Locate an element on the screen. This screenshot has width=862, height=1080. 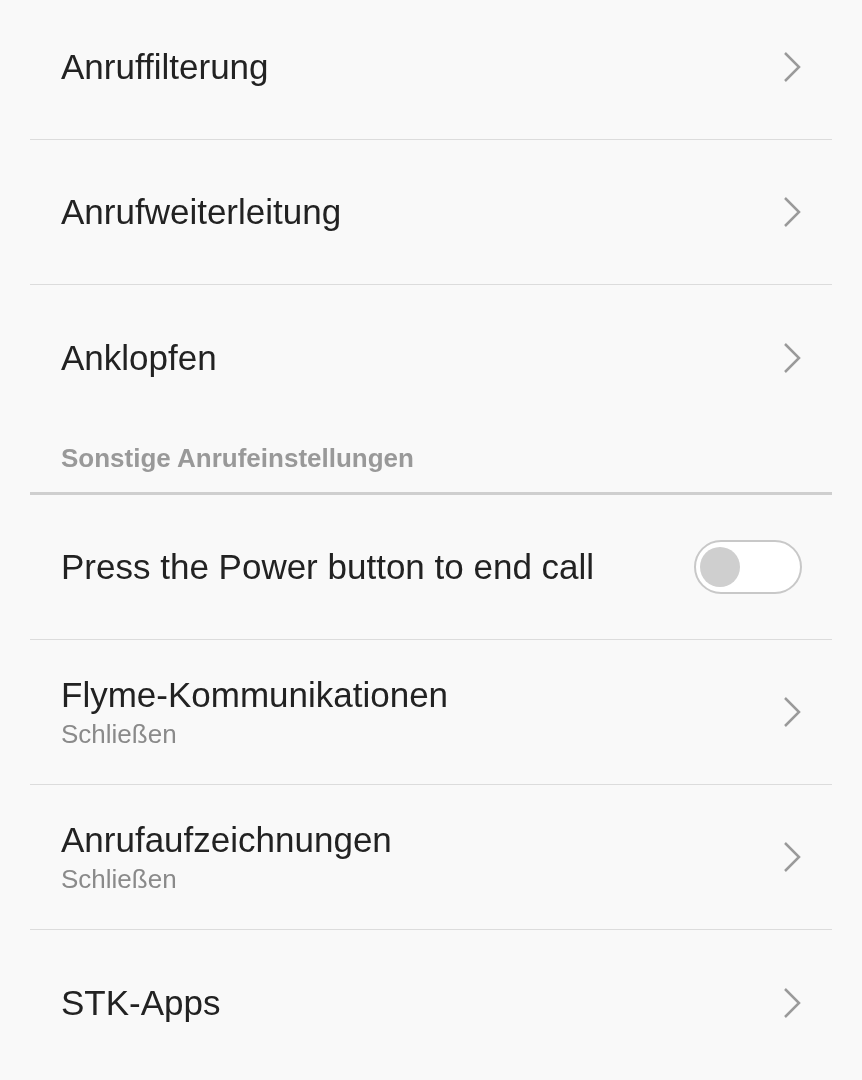
toggle-switch is located at coordinates (748, 567).